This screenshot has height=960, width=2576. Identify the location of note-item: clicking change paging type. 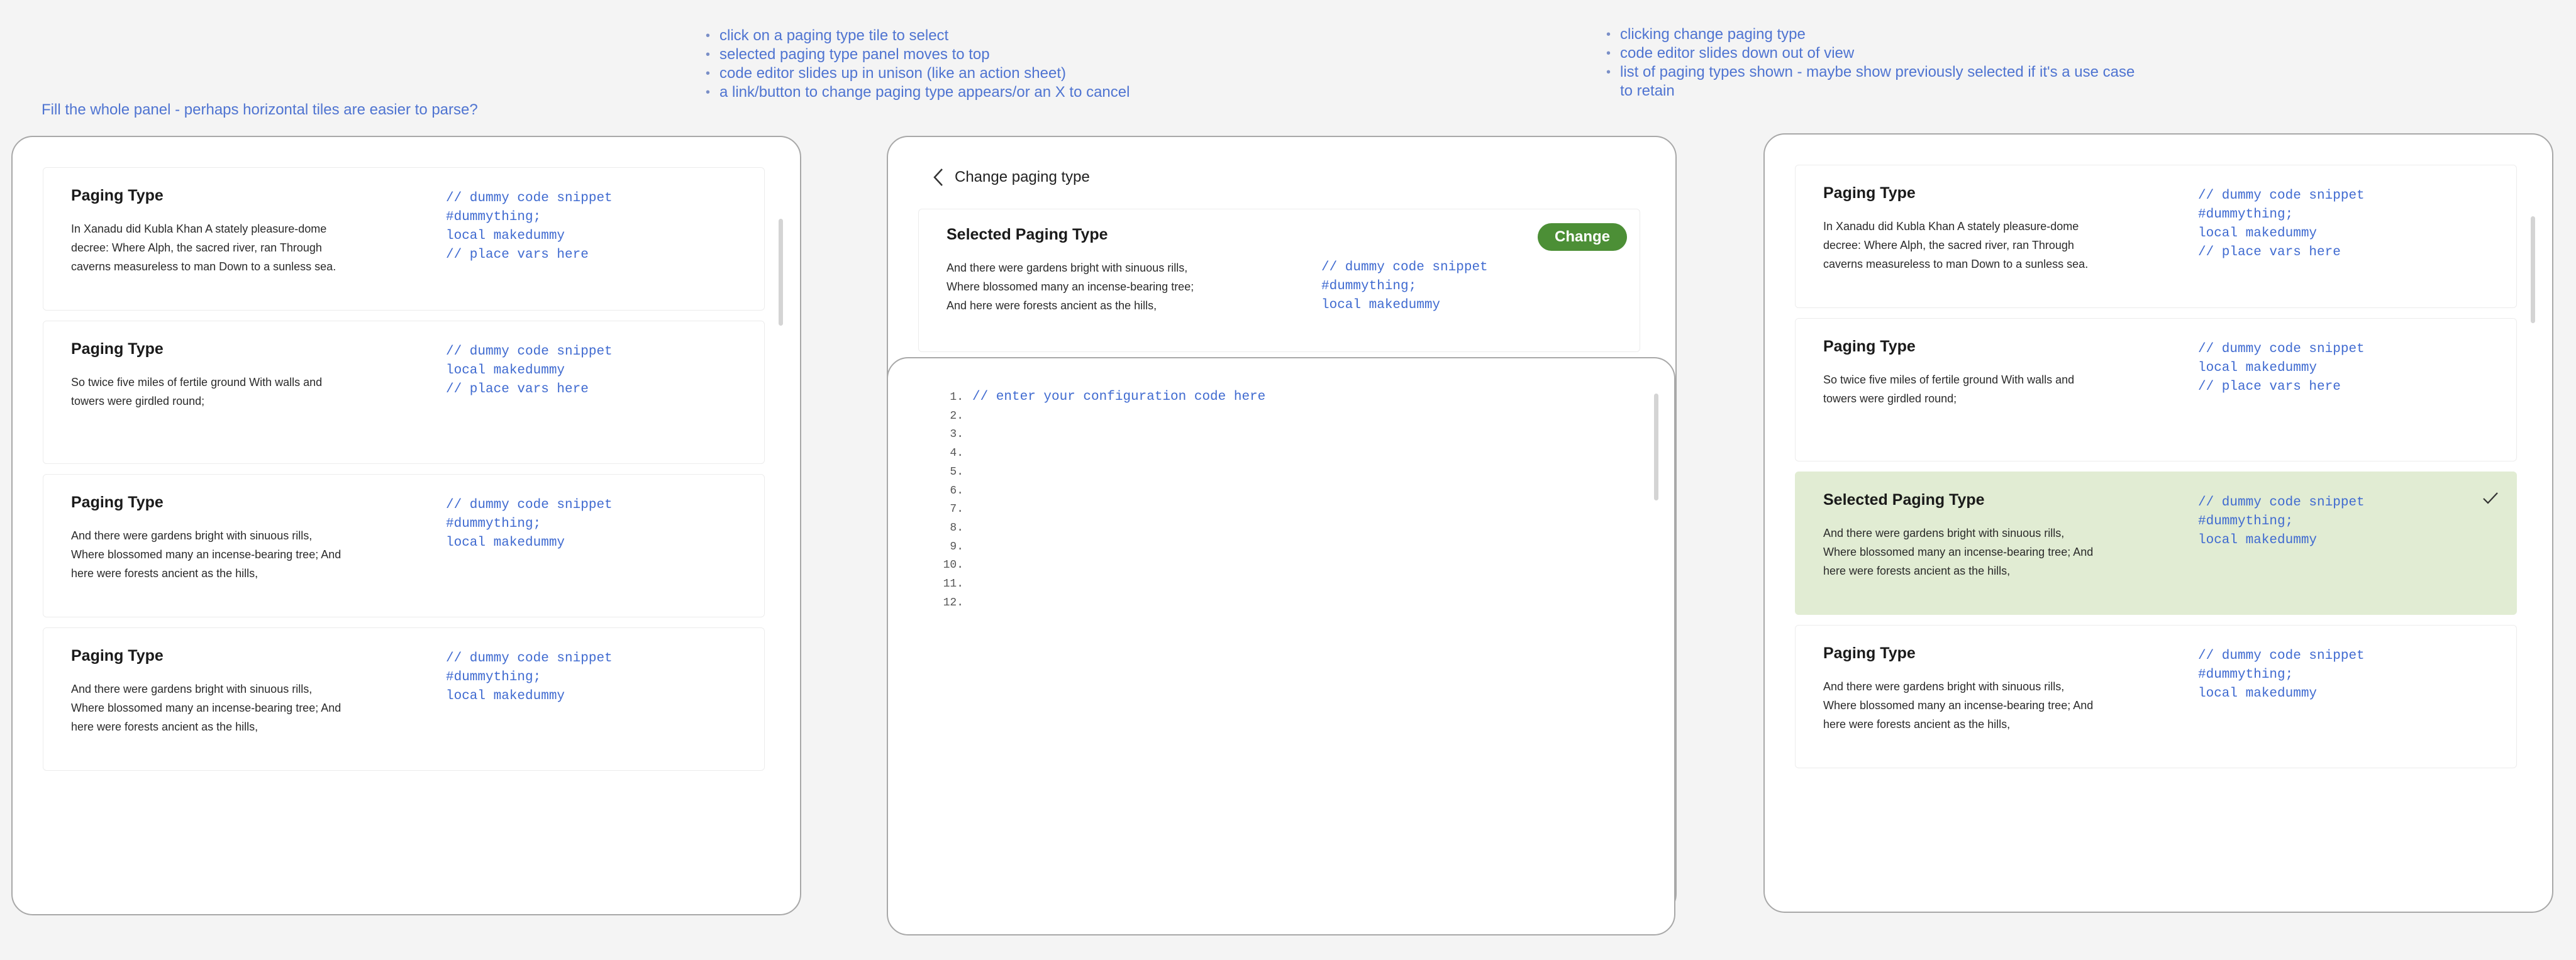
(1876, 34).